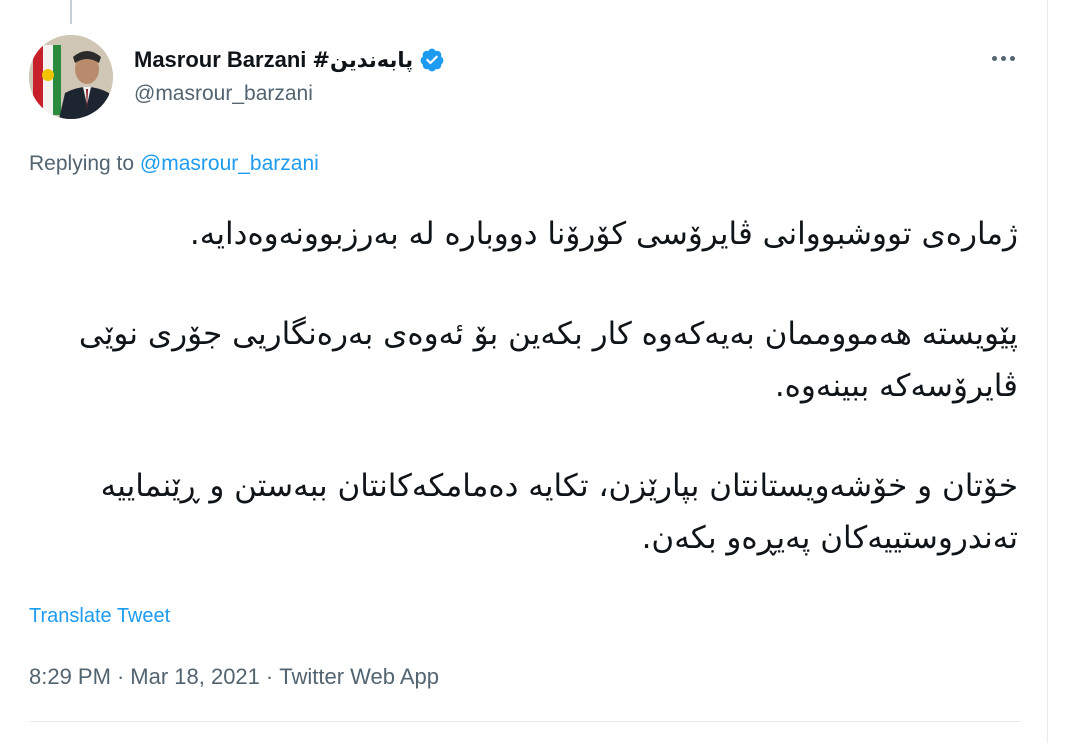 The width and height of the screenshot is (1076, 743). I want to click on avatar-image, so click(71, 77).